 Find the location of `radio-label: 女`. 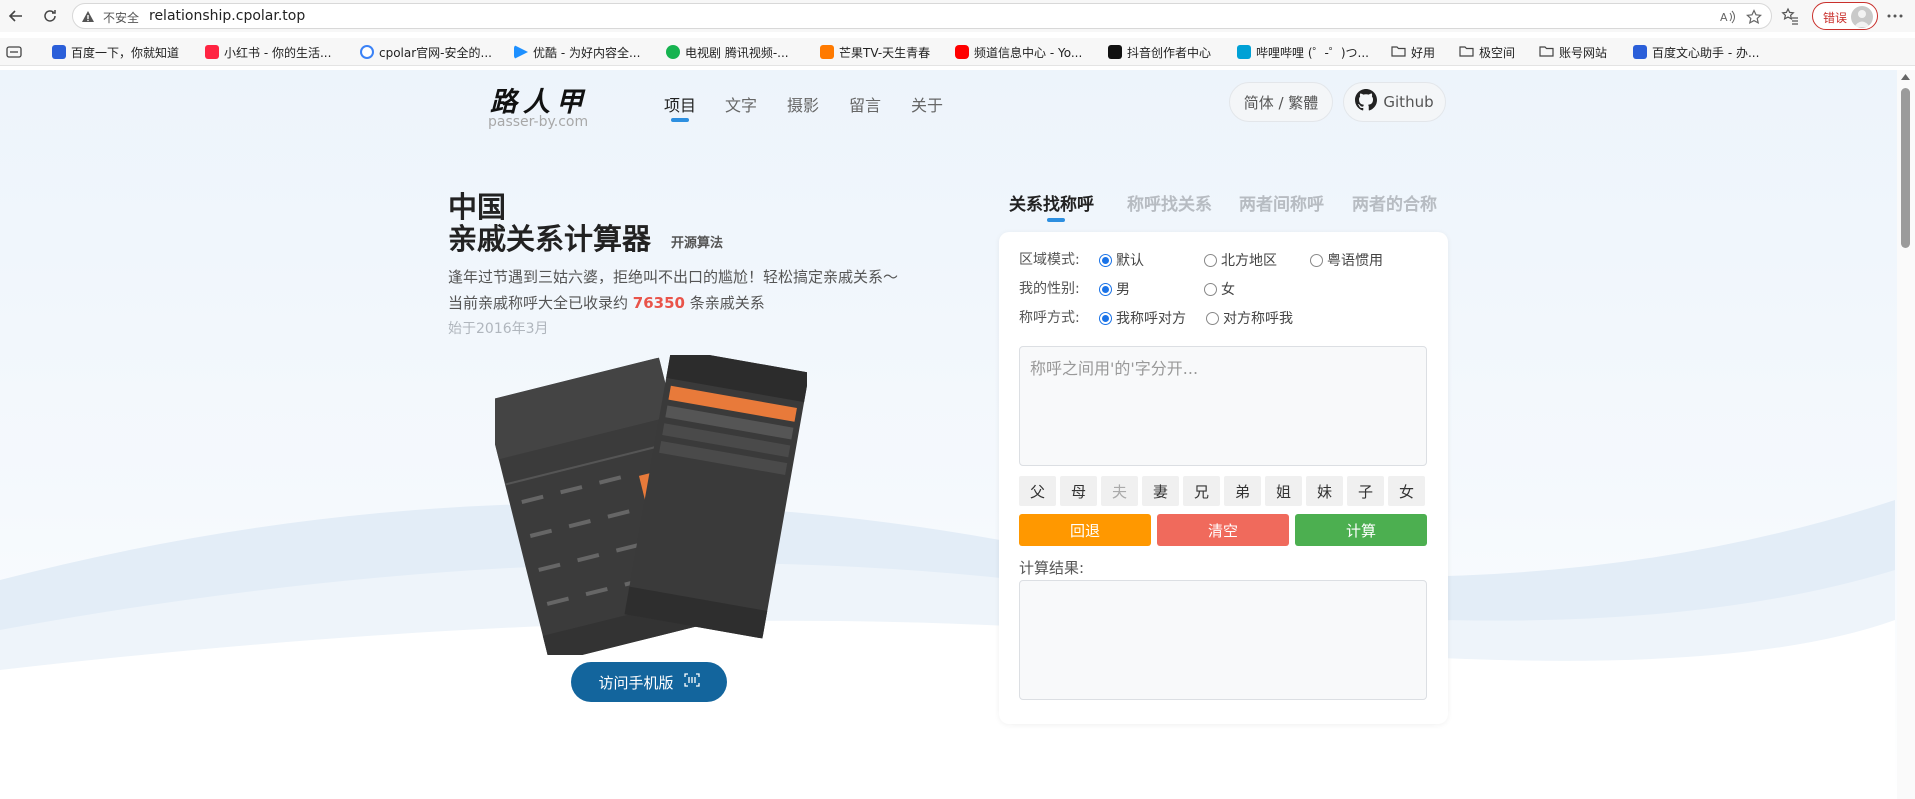

radio-label: 女 is located at coordinates (1228, 290).